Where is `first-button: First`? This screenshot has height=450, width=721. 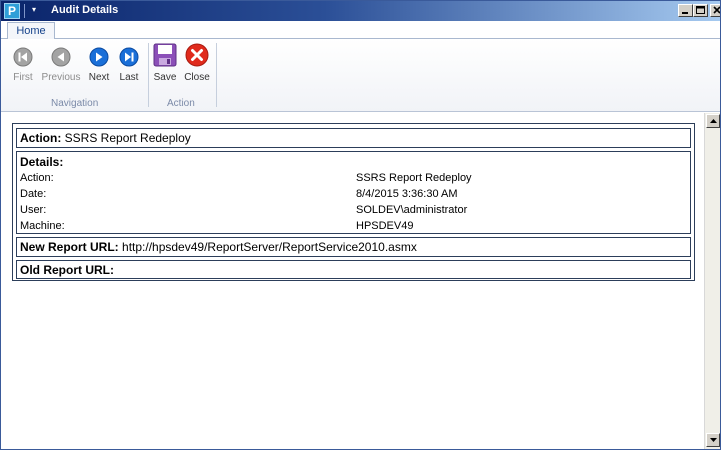 first-button: First is located at coordinates (23, 67).